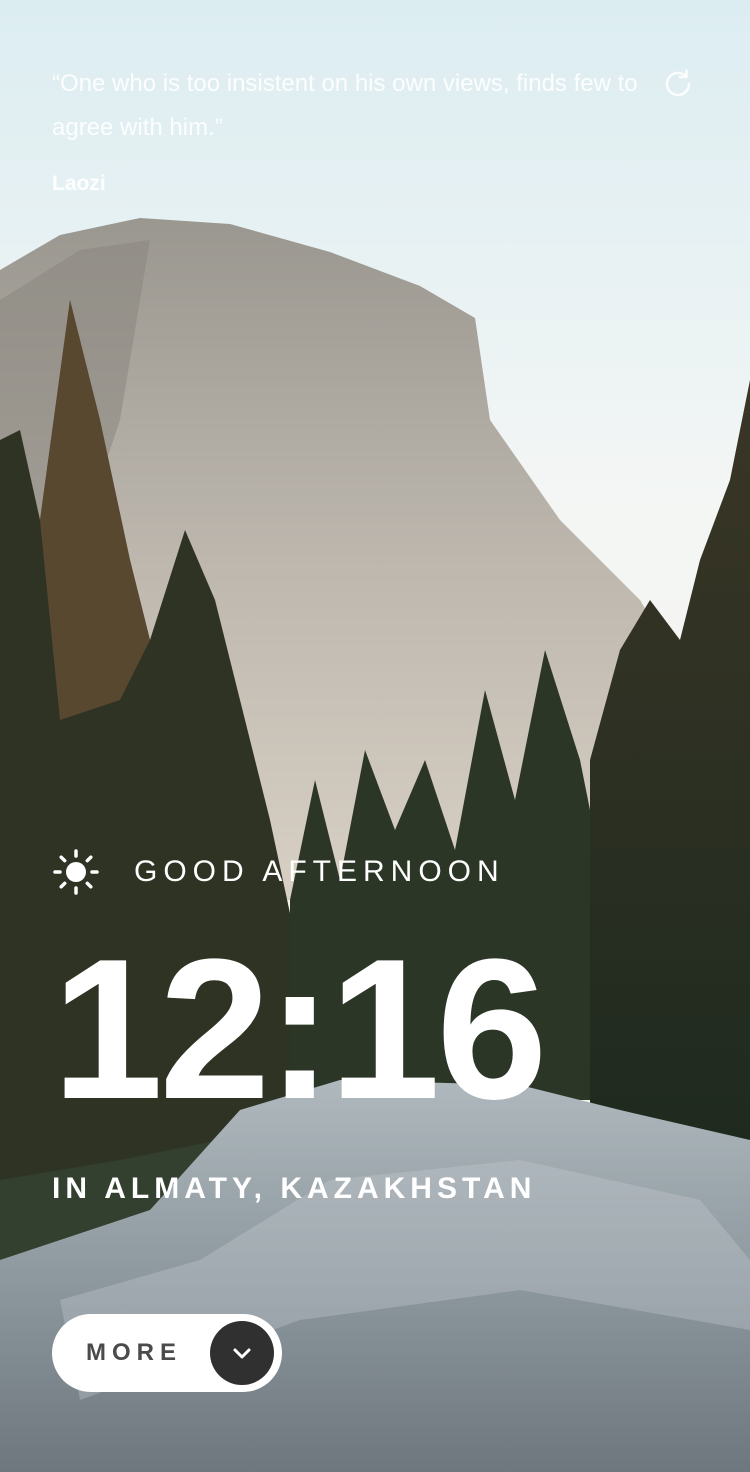 This screenshot has height=1472, width=750. I want to click on refresh-icon, so click(678, 83).